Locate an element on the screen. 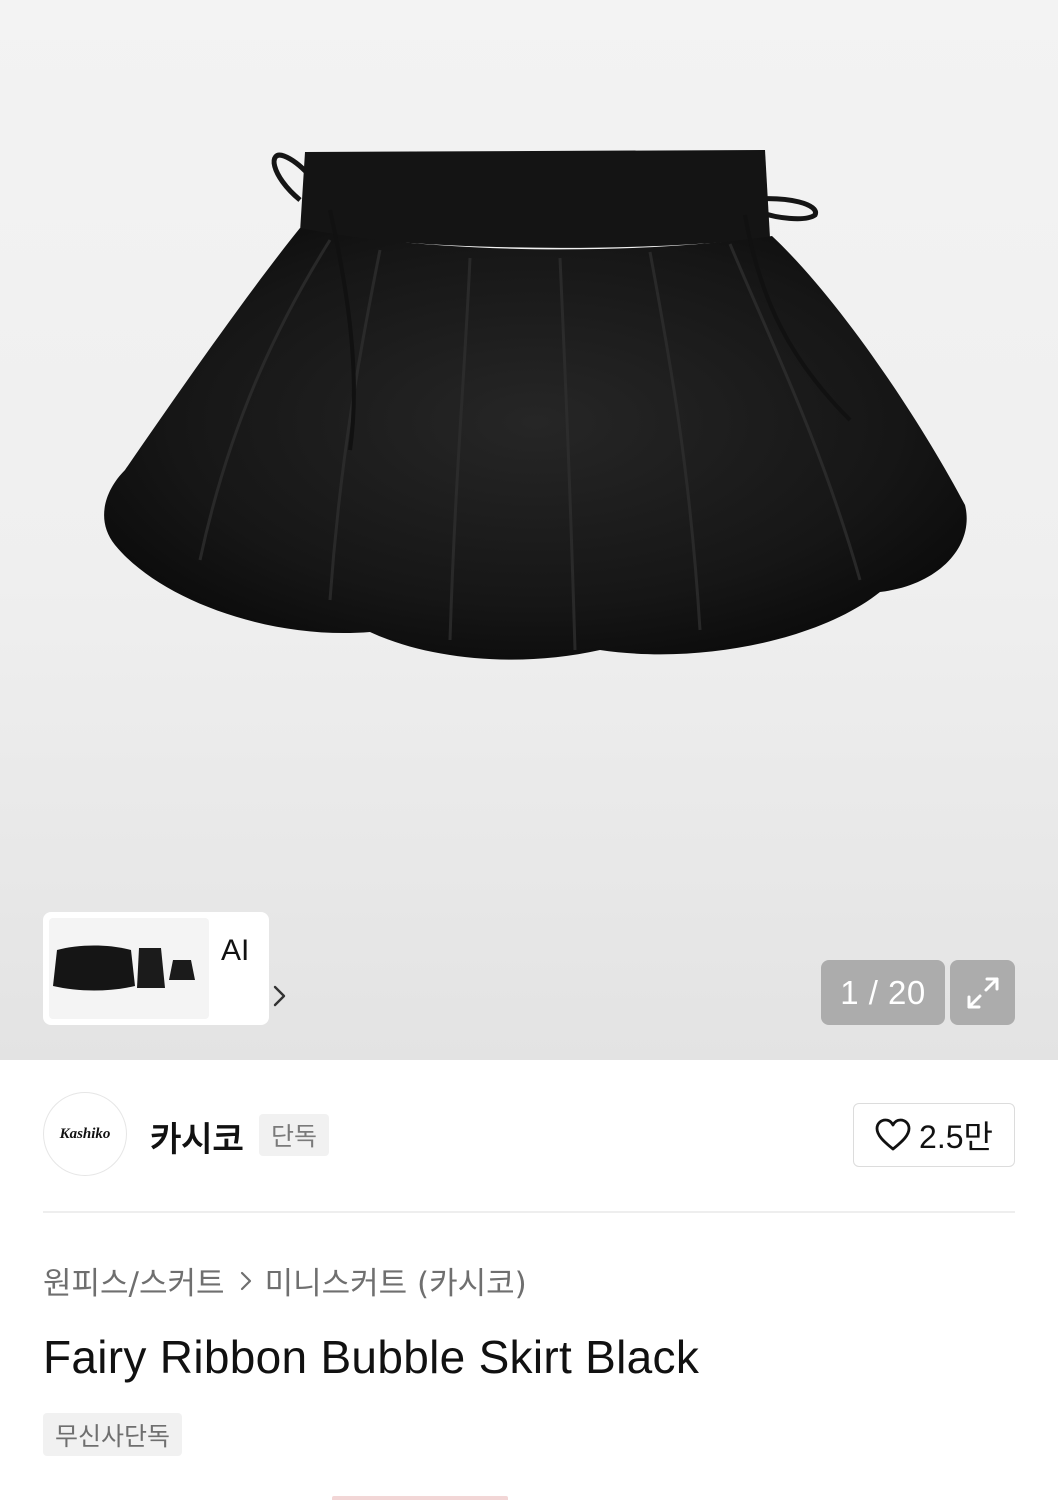 The height and width of the screenshot is (1500, 1058). breadcrumb: 원피스/스커트 미니스커트 (카시코) is located at coordinates (285, 1280).